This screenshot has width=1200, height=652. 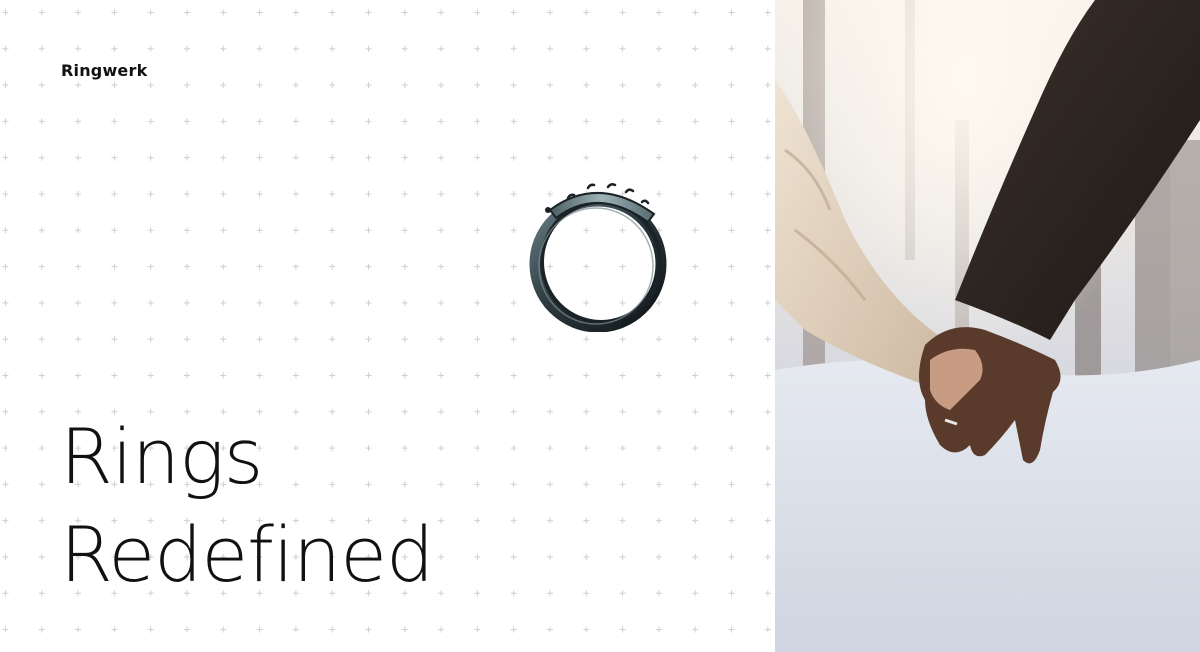 What do you see at coordinates (247, 554) in the screenshot?
I see `headline-line-2: Redefined` at bounding box center [247, 554].